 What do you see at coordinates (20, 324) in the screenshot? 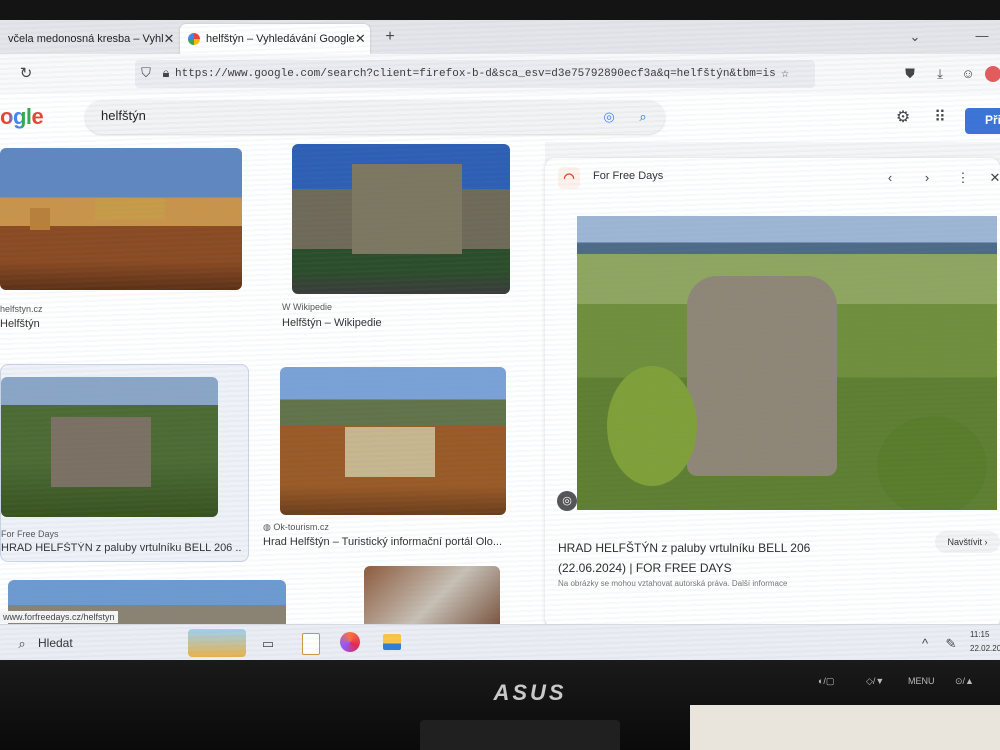
I see `result-title-1: Helfštýn` at bounding box center [20, 324].